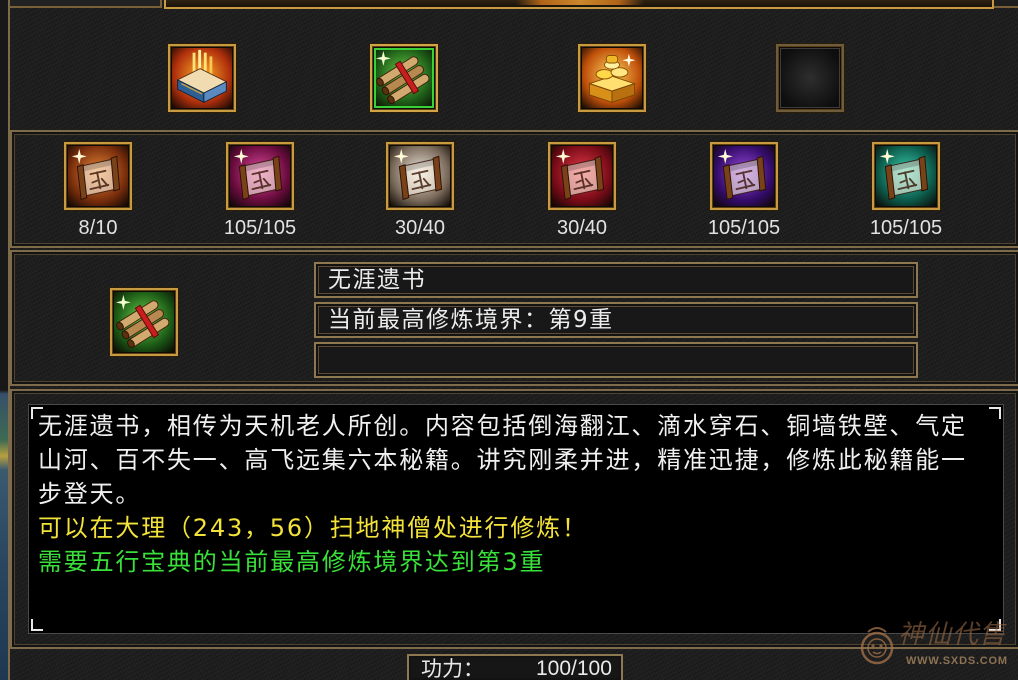  I want to click on title-bar, so click(509, 5).